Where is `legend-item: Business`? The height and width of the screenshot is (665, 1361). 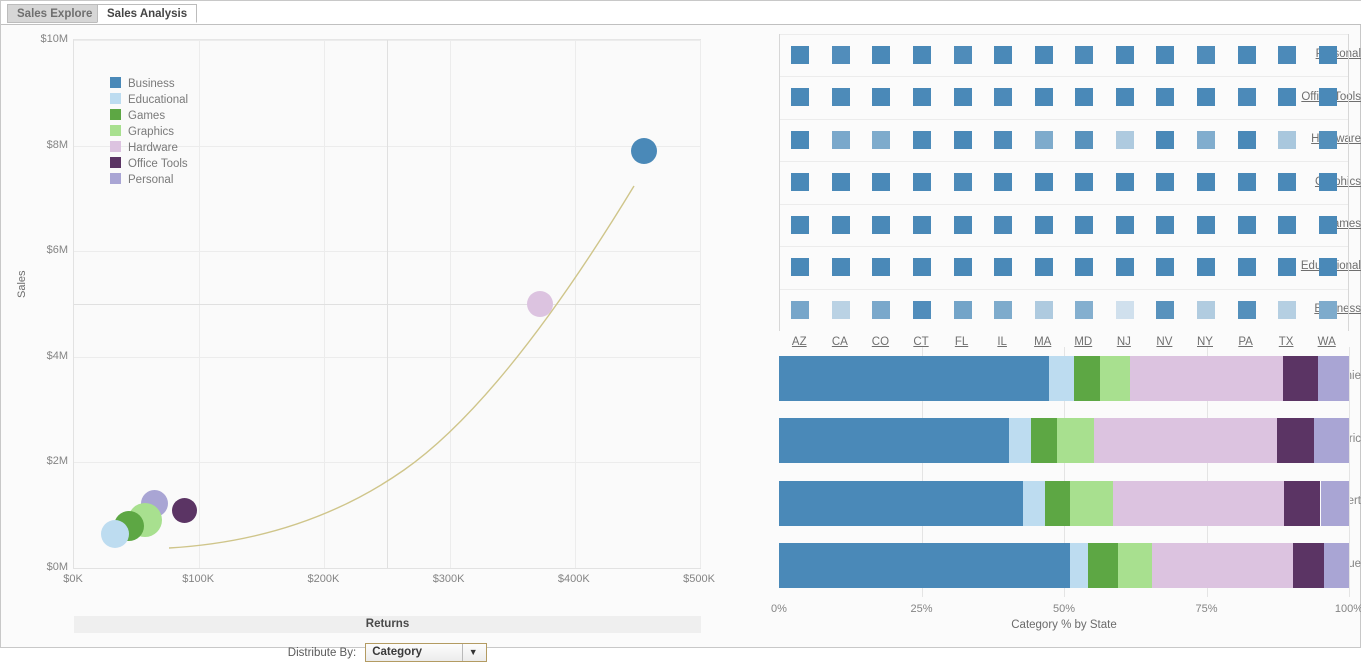 legend-item: Business is located at coordinates (149, 84).